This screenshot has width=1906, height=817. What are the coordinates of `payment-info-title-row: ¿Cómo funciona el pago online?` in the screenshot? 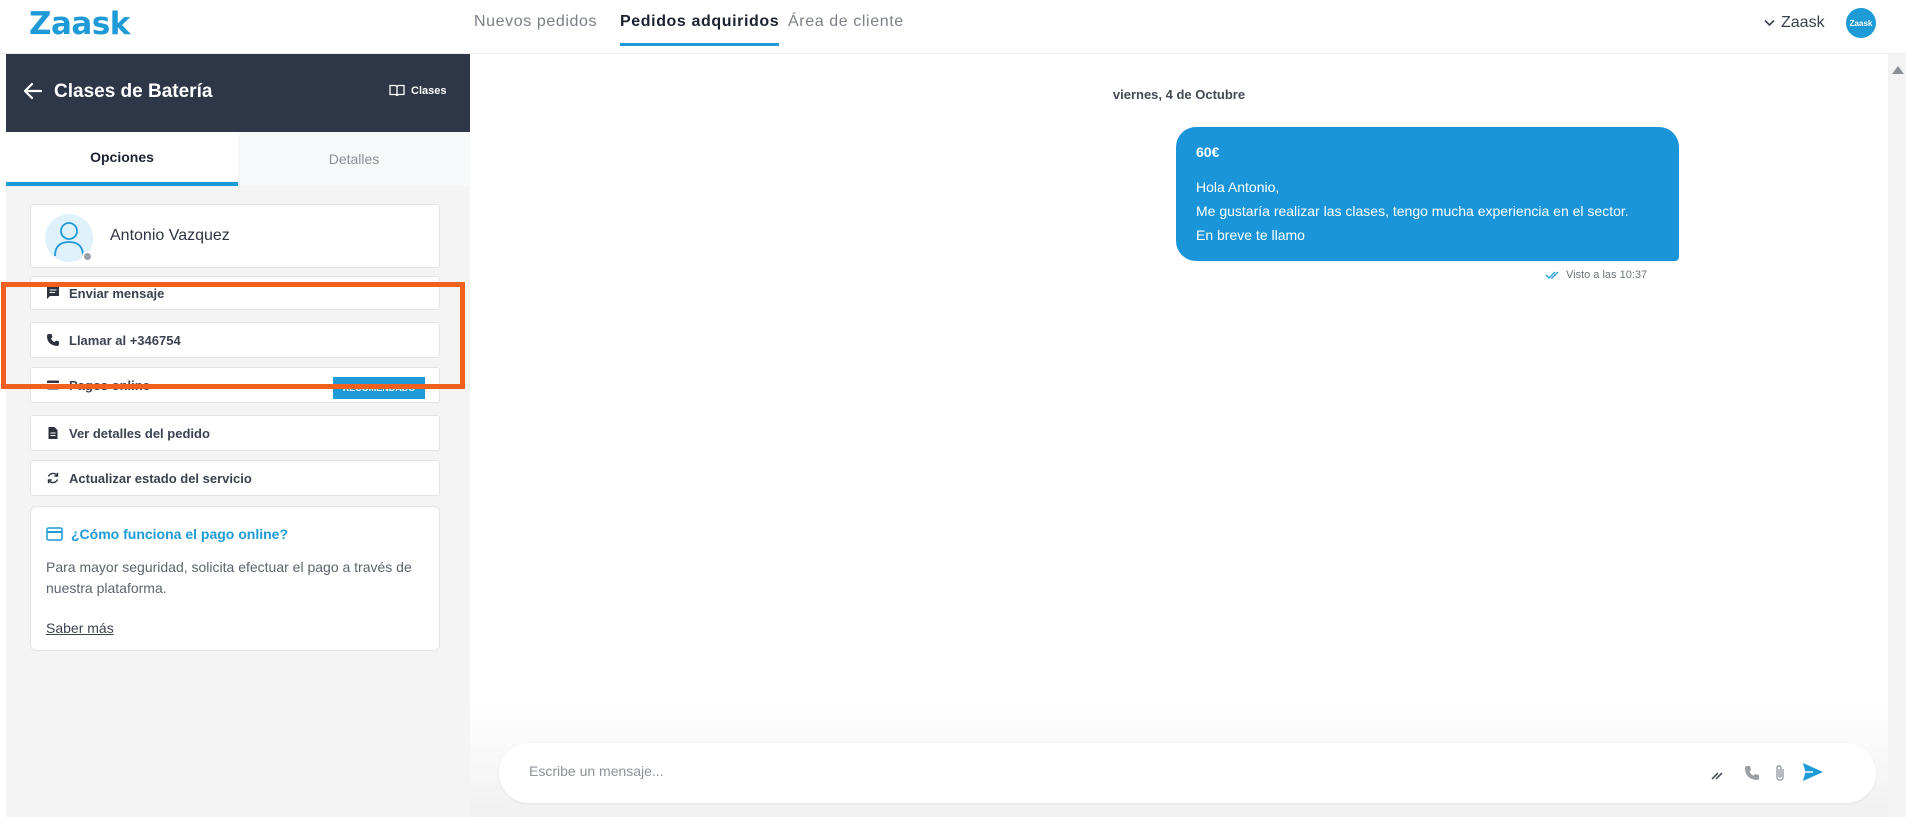 It's located at (167, 534).